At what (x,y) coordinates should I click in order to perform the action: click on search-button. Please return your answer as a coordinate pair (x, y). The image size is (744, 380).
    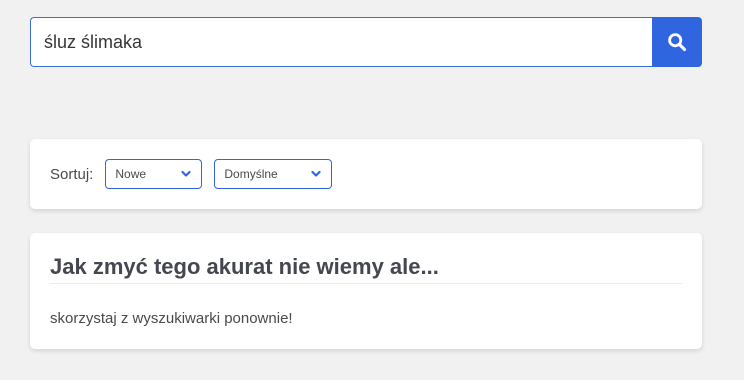
    Looking at the image, I should click on (677, 42).